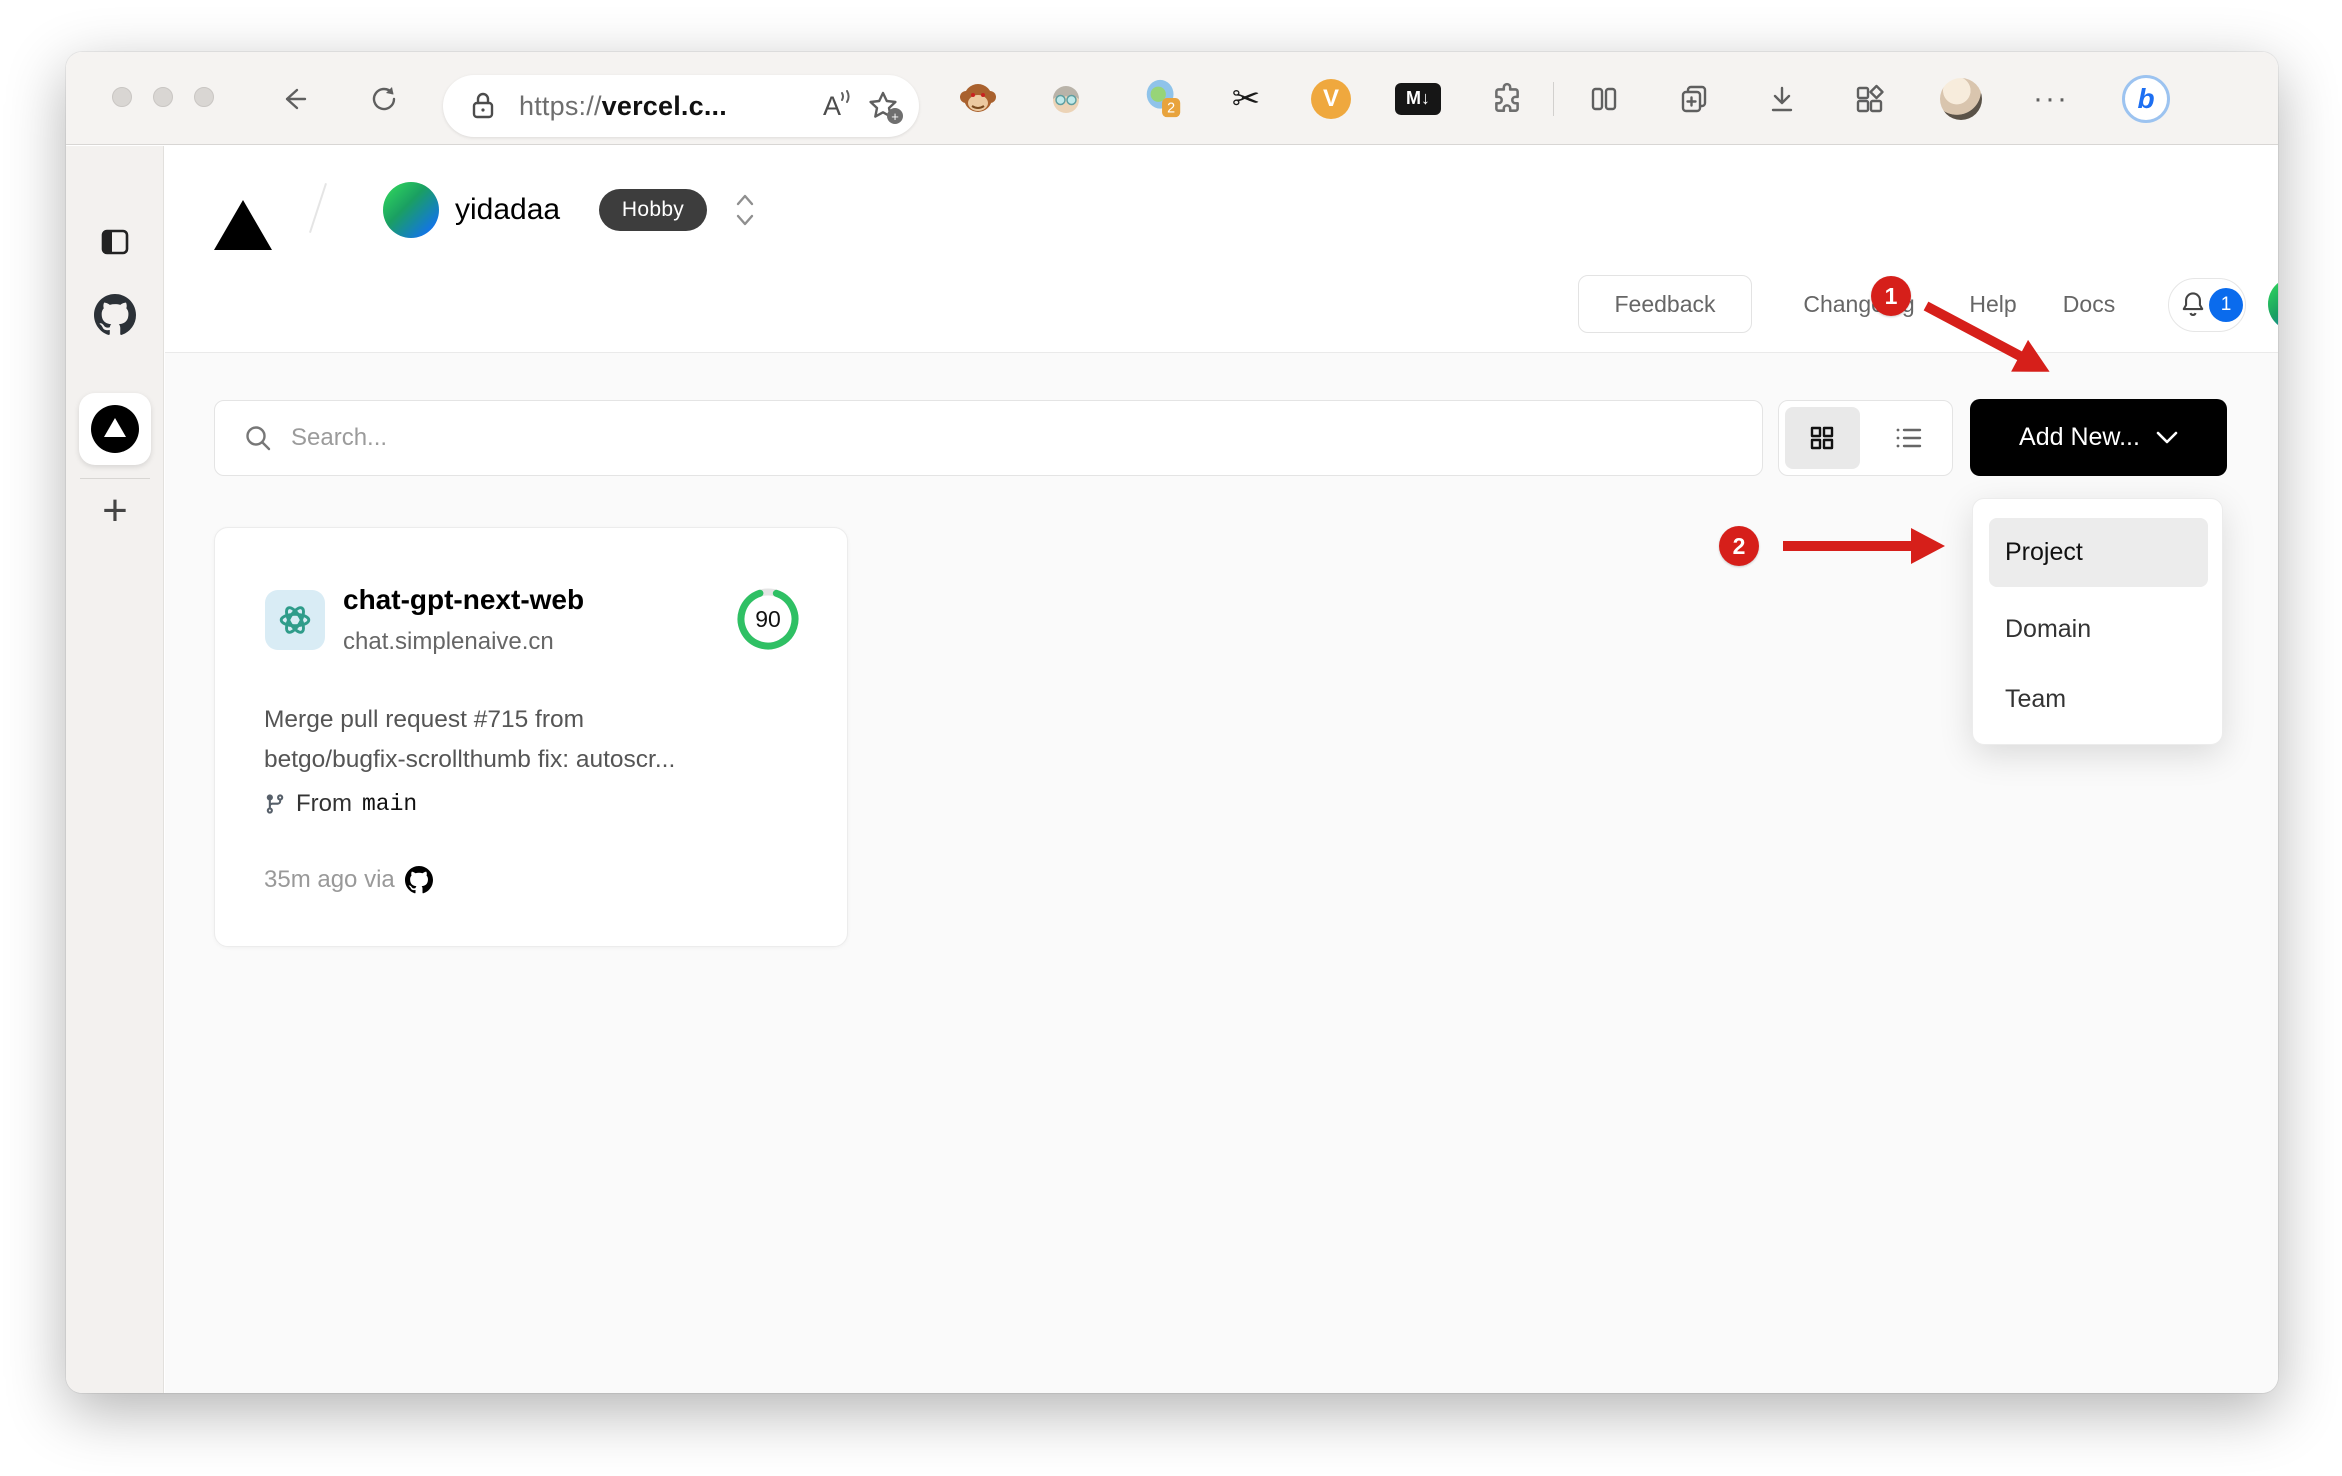 The height and width of the screenshot is (1476, 2342). I want to click on github-icon, so click(418, 880).